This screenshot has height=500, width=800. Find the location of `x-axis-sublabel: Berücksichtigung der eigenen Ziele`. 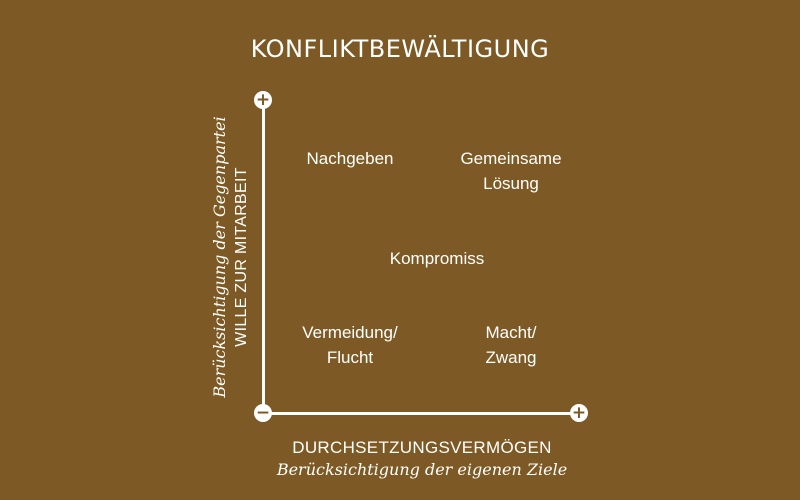

x-axis-sublabel: Berücksichtigung der eigenen Ziele is located at coordinates (422, 469).